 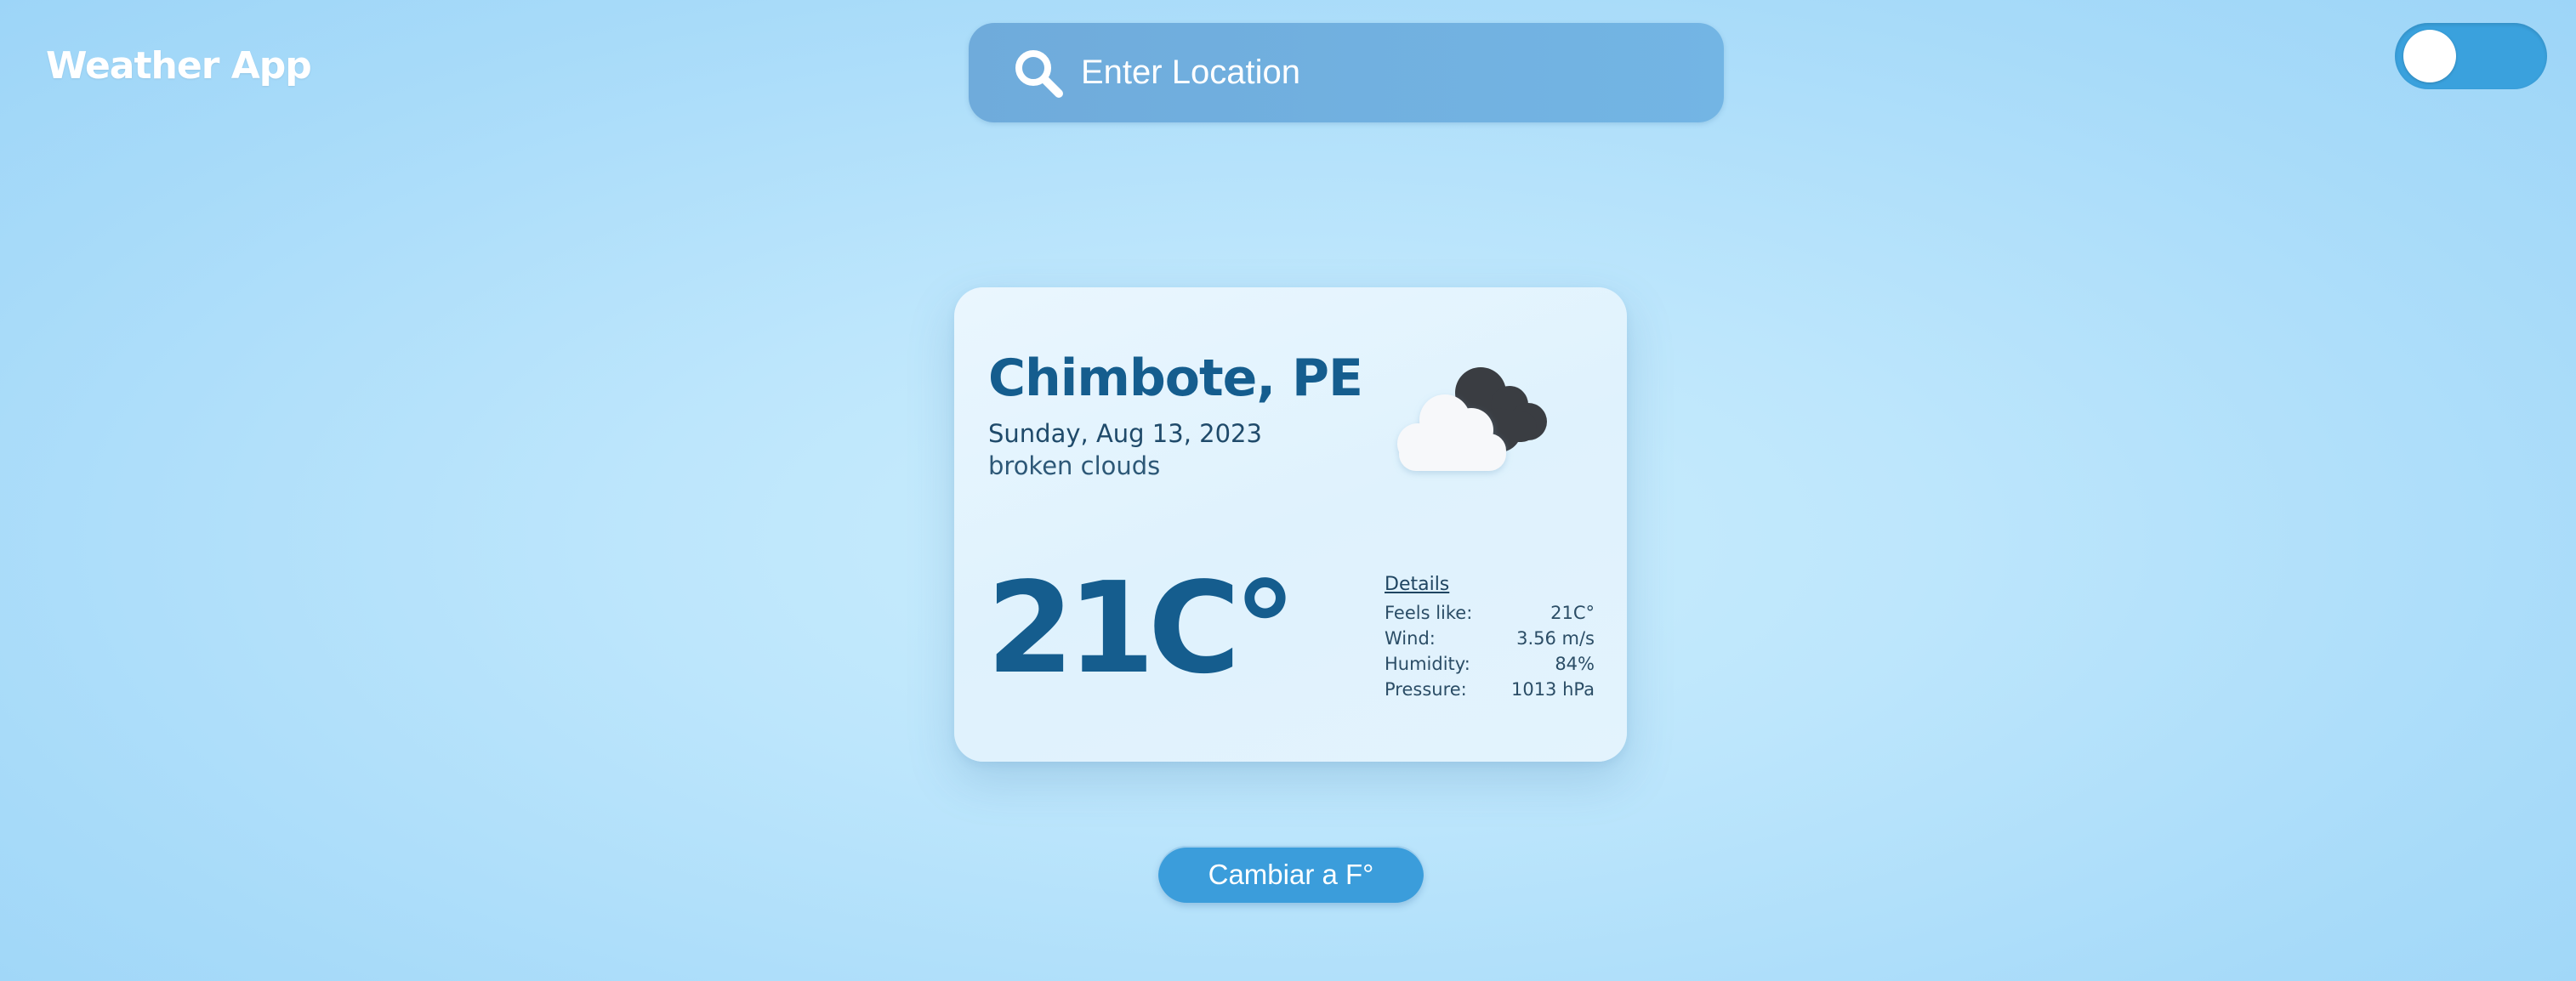 What do you see at coordinates (1426, 689) in the screenshot?
I see `details-label: Pressure:` at bounding box center [1426, 689].